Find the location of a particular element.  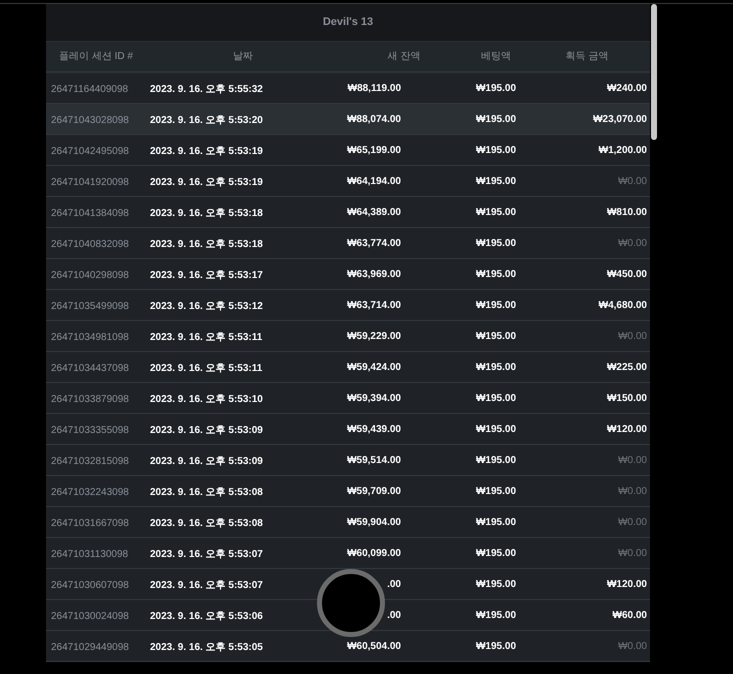

table-cell: 2023. 9. 16. 오후 5:53:06 is located at coordinates (206, 616).